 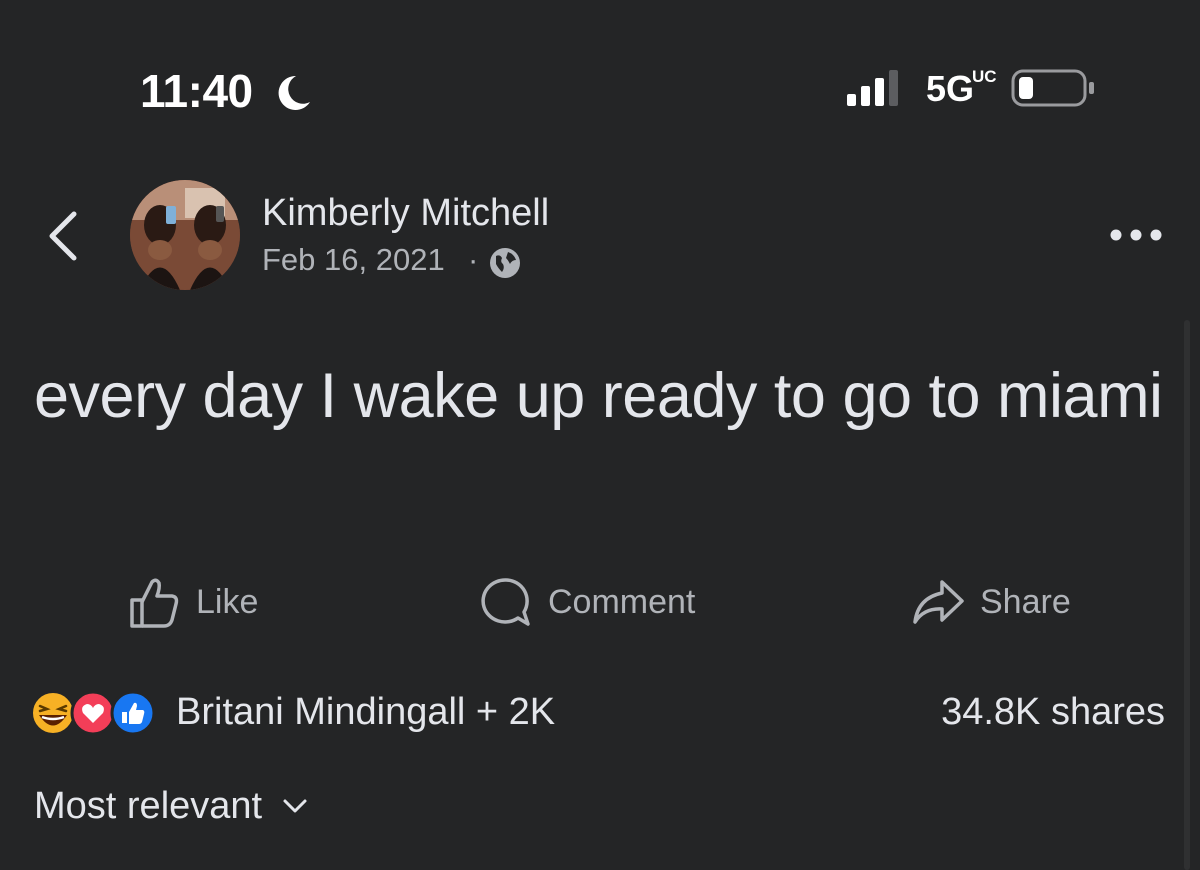 What do you see at coordinates (295, 806) in the screenshot?
I see `chevron-down-icon` at bounding box center [295, 806].